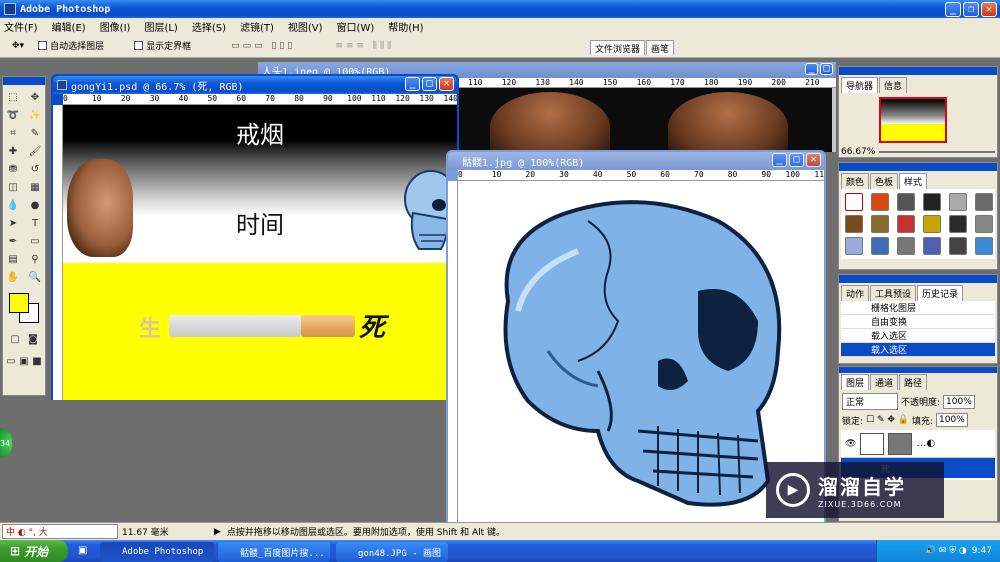 The width and height of the screenshot is (1000, 562). I want to click on tab-paths: 路径, so click(913, 382).